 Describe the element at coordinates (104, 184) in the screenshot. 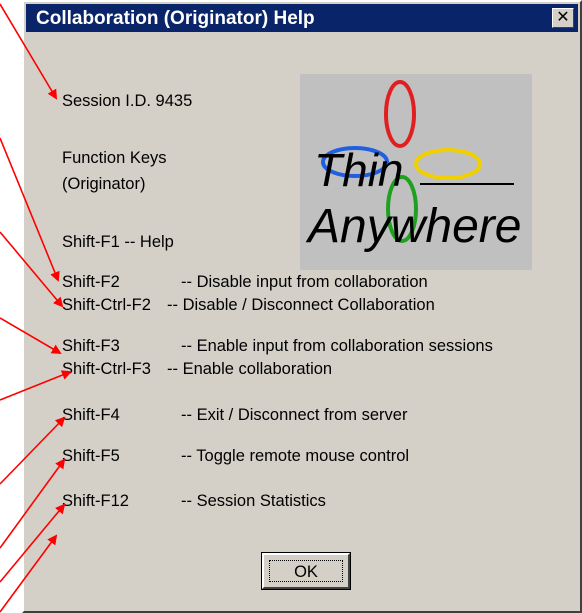

I see `function-keys-subheading: (Originator)` at that location.